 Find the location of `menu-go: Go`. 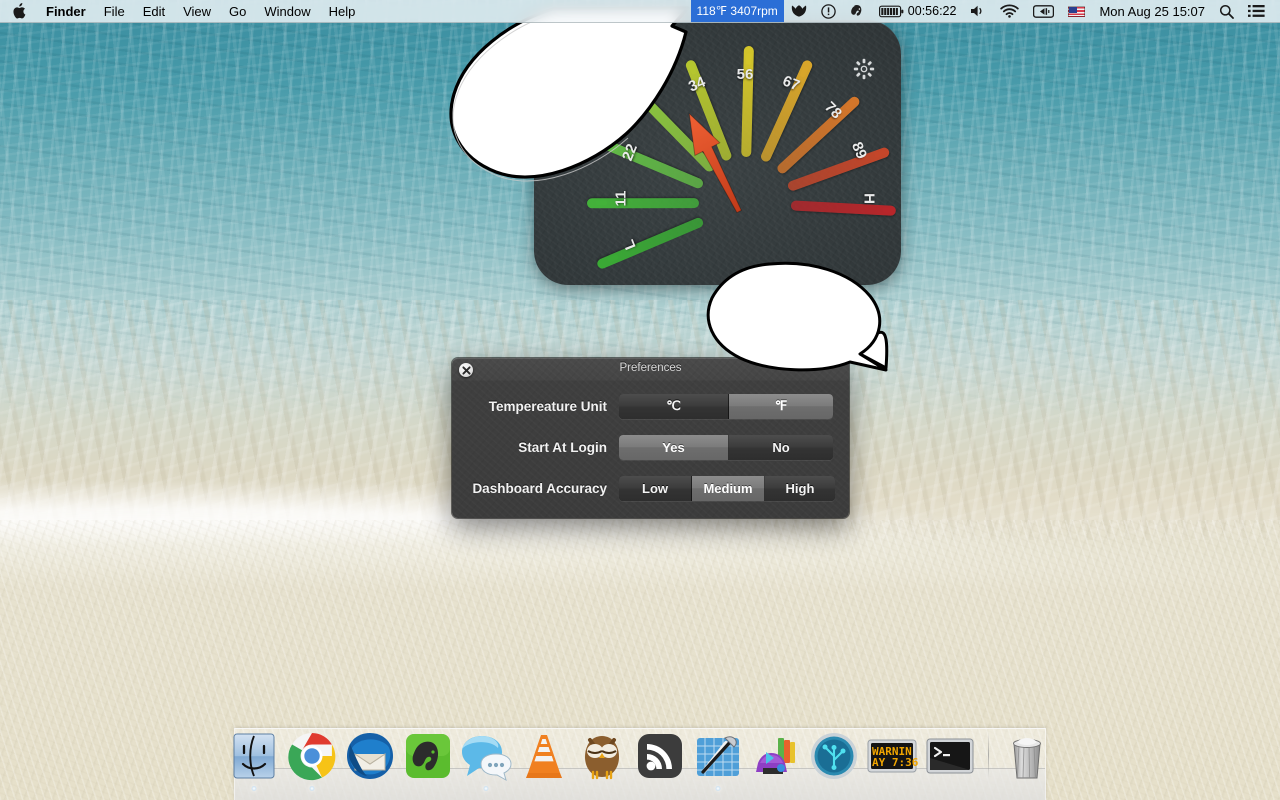

menu-go: Go is located at coordinates (237, 11).